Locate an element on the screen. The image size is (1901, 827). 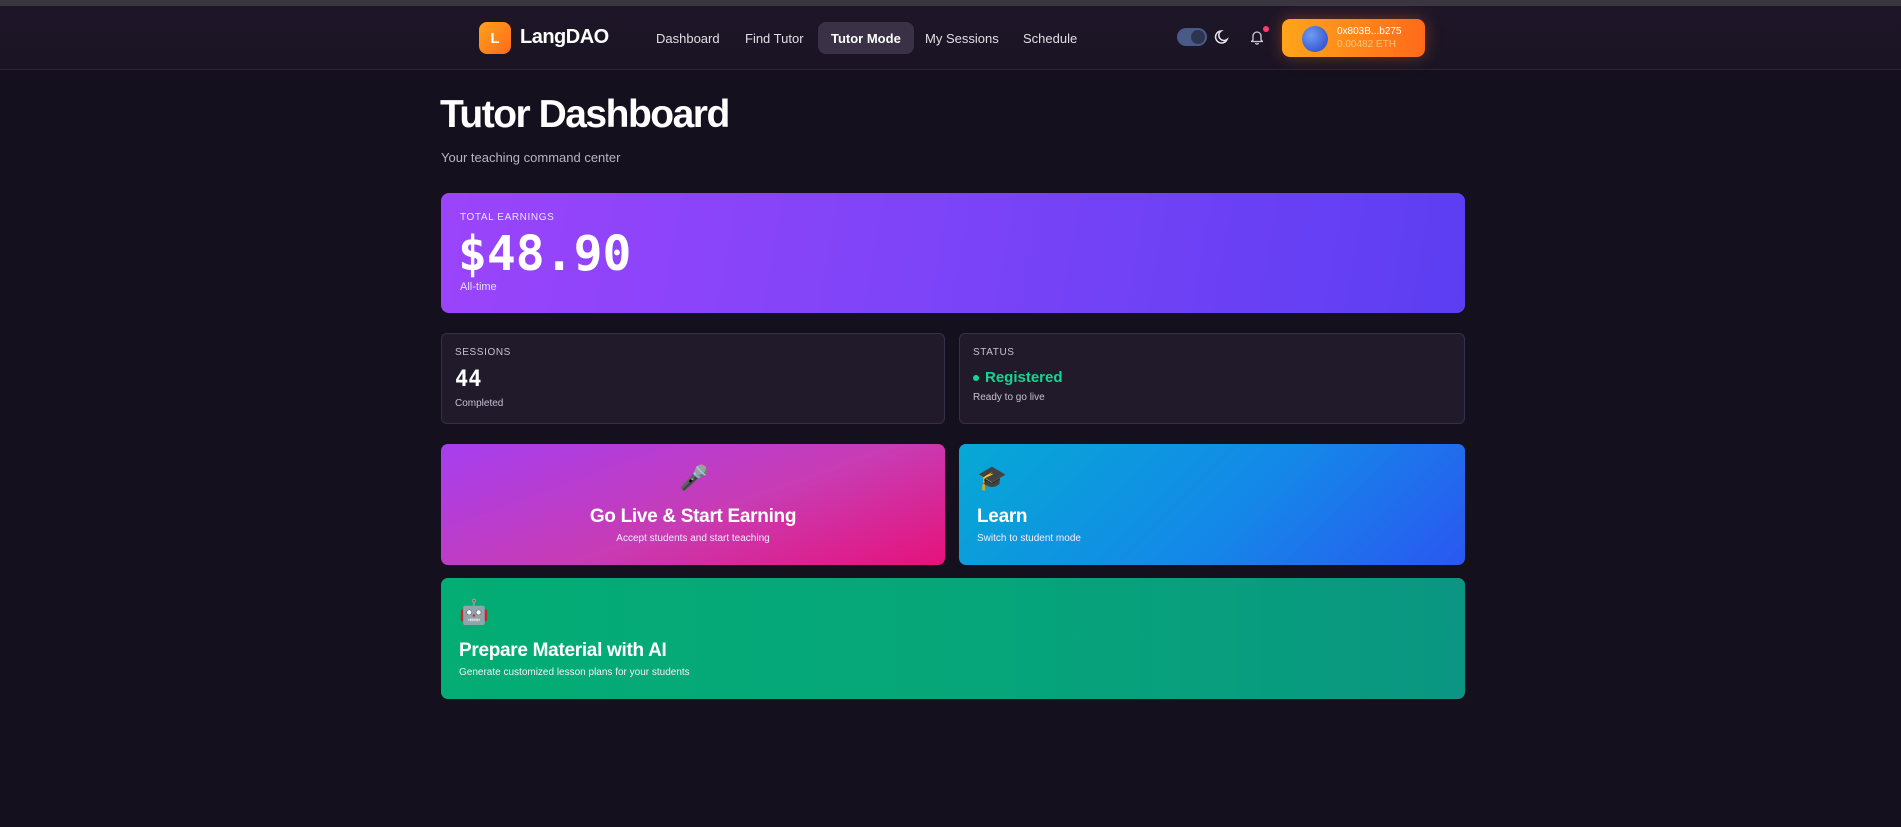
robot-icon: 🤖 is located at coordinates (474, 612).